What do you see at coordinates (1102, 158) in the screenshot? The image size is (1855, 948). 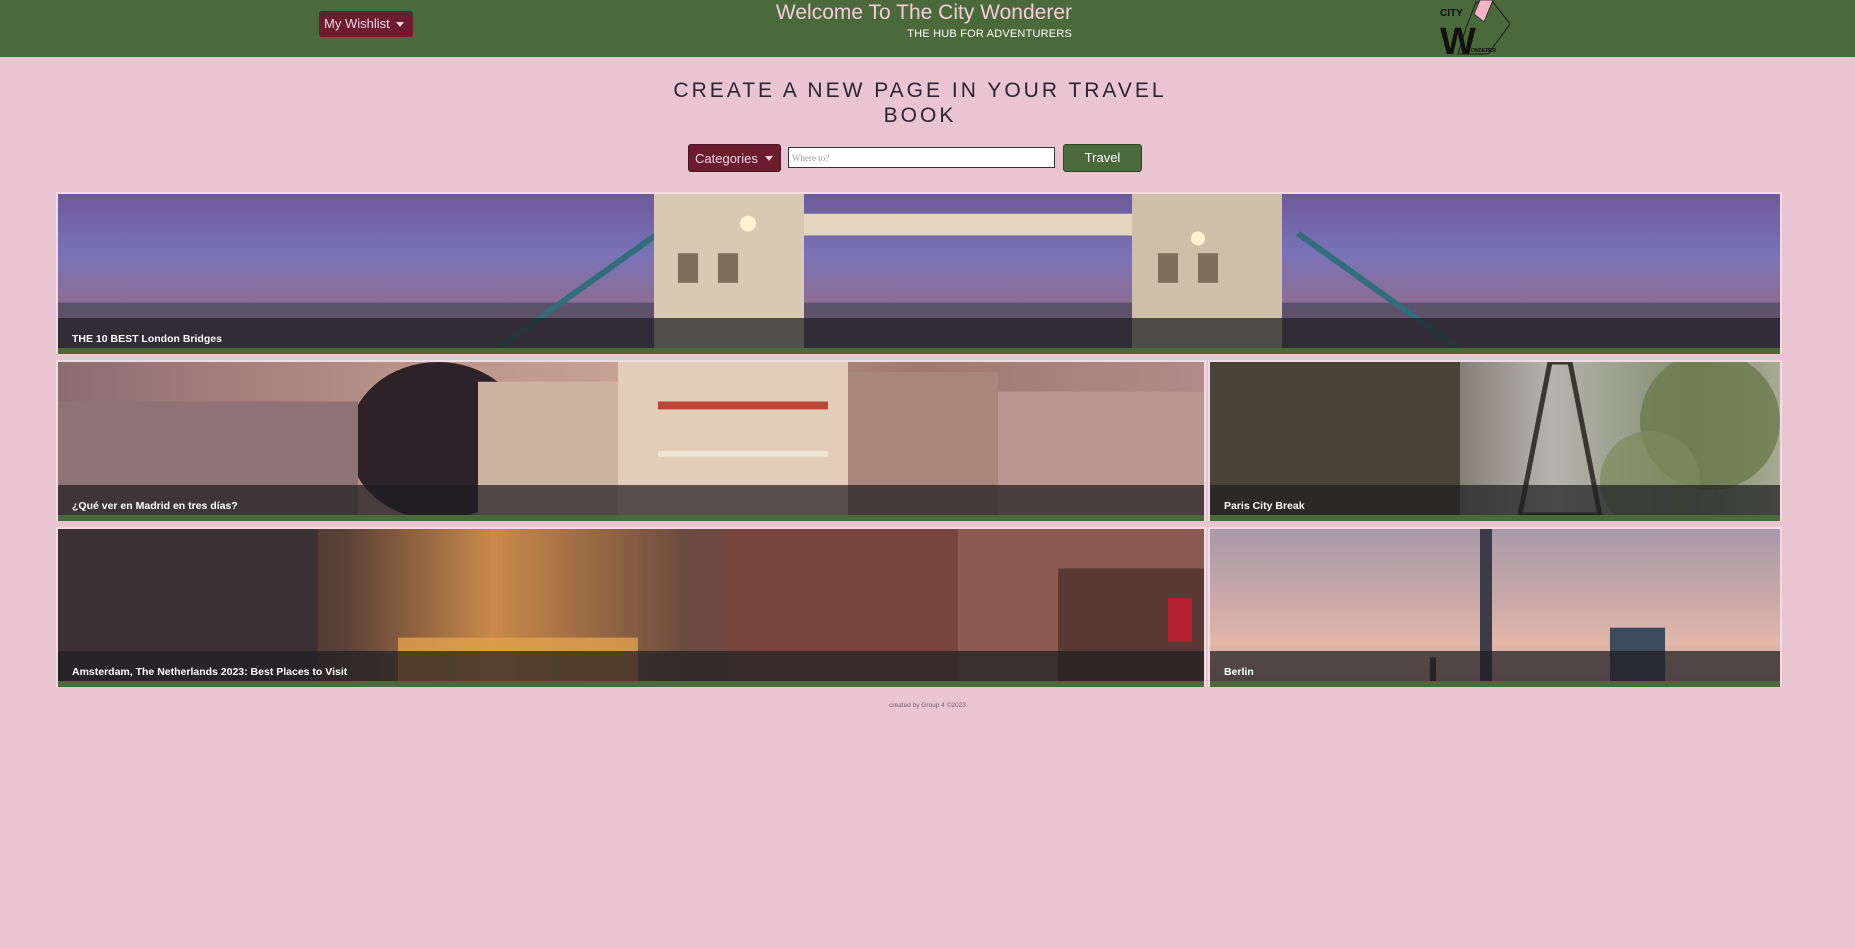 I see `travel-button: Travel` at bounding box center [1102, 158].